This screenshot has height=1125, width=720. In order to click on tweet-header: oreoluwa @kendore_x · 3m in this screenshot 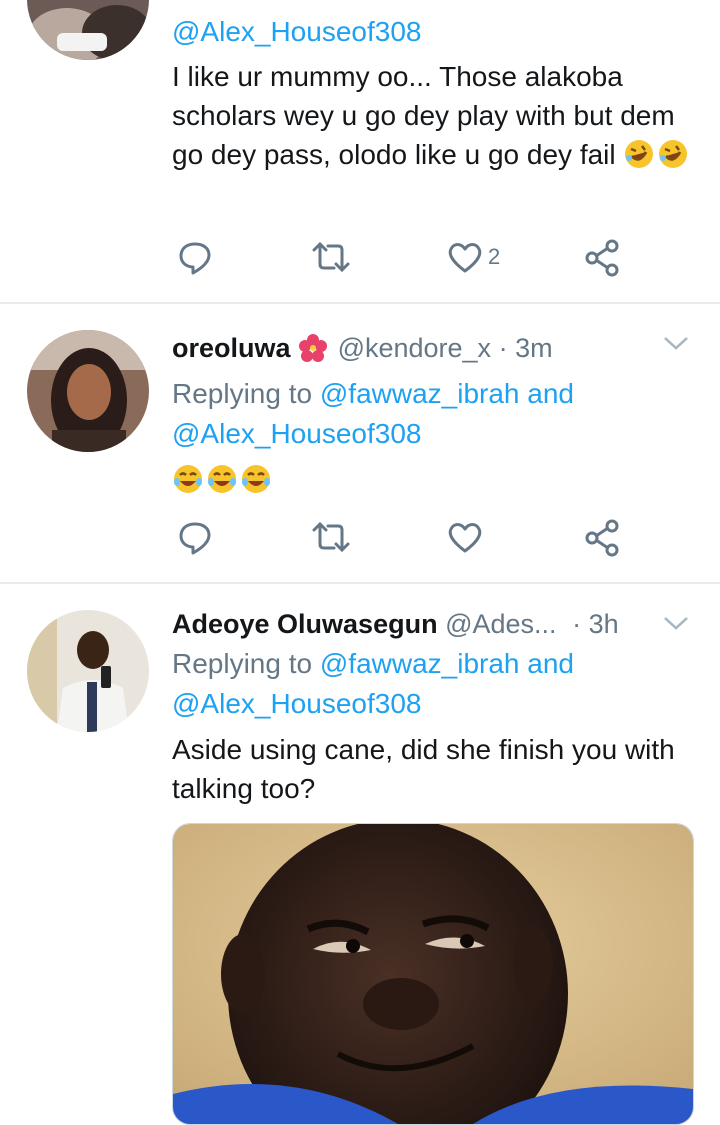, I will do `click(432, 351)`.